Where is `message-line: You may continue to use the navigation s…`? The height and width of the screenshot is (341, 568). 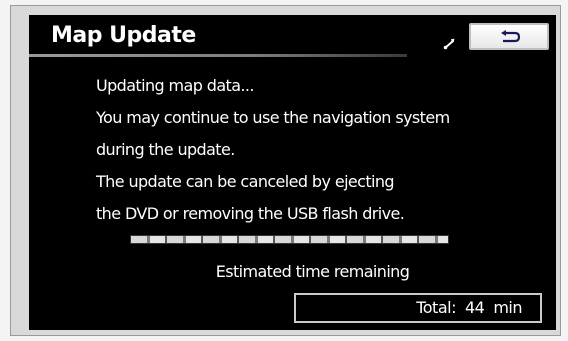 message-line: You may continue to use the navigation s… is located at coordinates (273, 117).